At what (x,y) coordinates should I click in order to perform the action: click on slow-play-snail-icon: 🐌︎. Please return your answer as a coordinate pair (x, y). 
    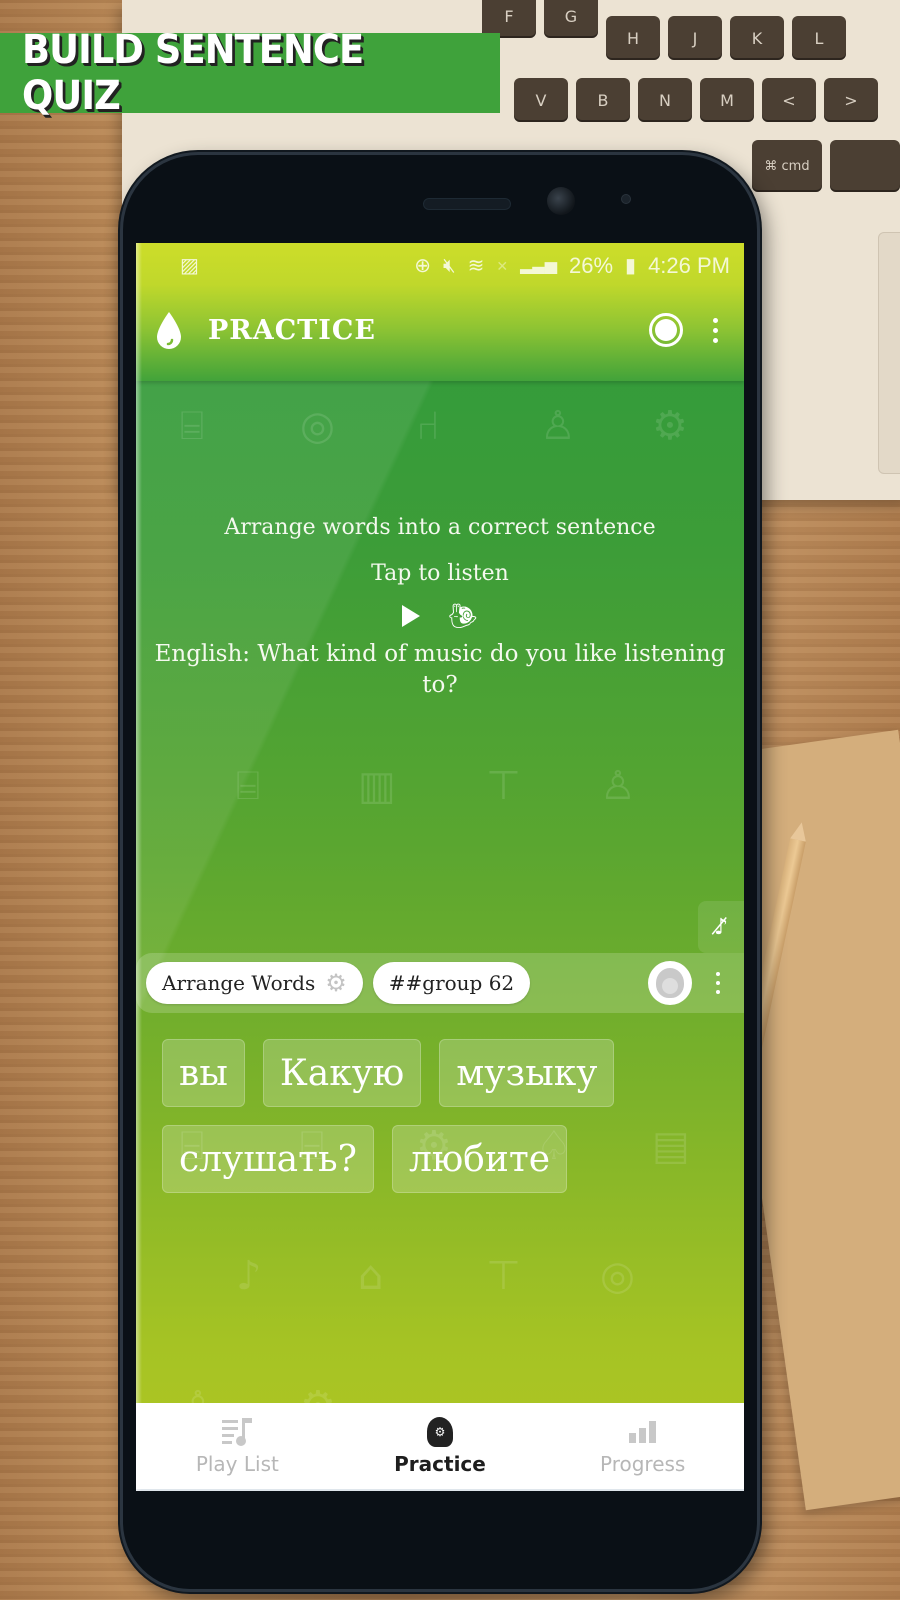
    Looking at the image, I should click on (463, 616).